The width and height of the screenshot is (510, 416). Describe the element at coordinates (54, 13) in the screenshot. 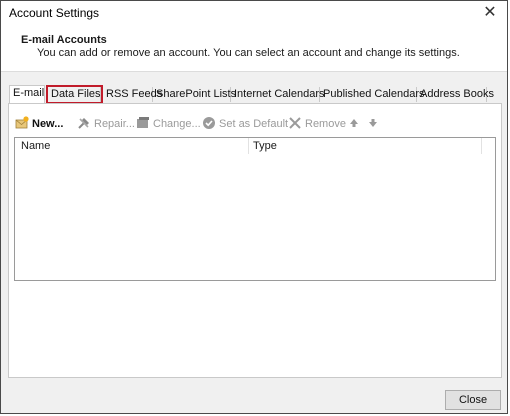

I see `window-title: Account Settings` at that location.